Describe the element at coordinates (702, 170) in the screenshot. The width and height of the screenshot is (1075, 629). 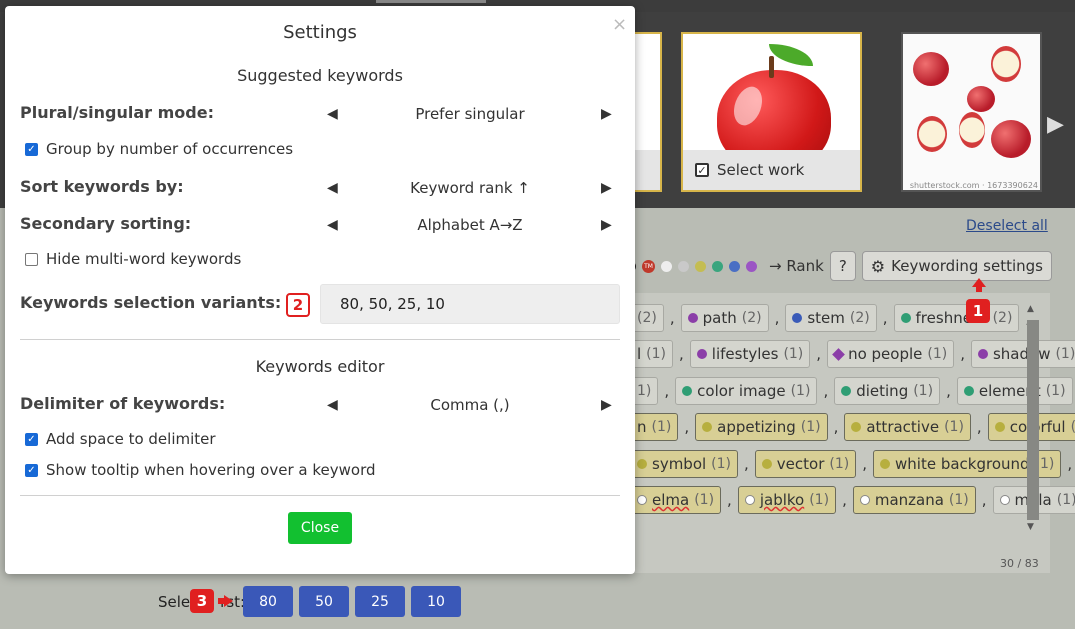
I see `select-work-checkbox: ✓` at that location.